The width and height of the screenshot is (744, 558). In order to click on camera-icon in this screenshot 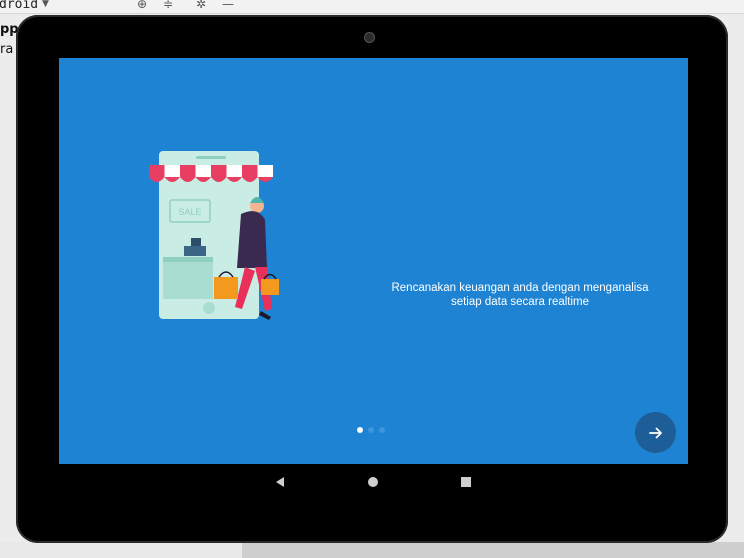, I will do `click(369, 37)`.